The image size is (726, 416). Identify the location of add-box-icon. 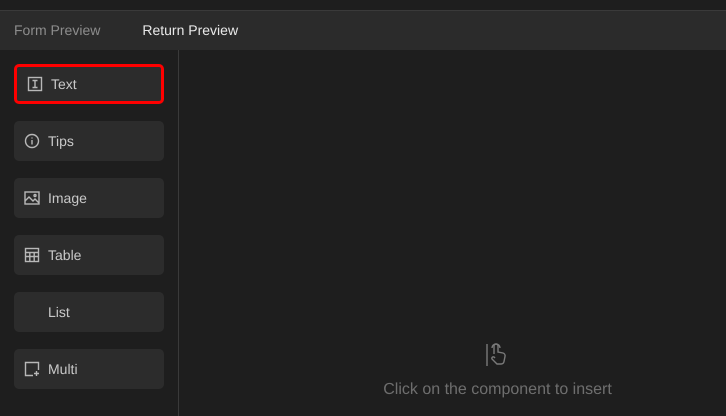
(32, 369).